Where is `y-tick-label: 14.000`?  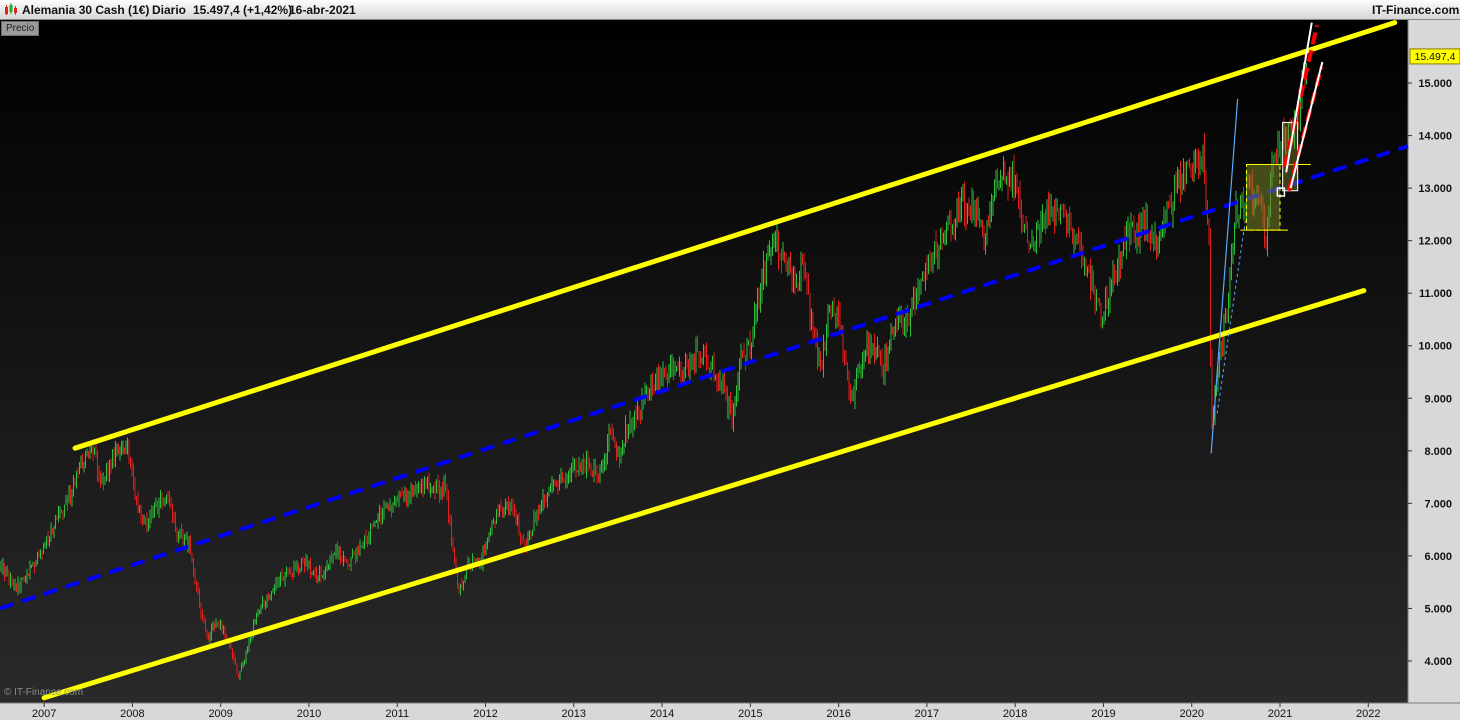 y-tick-label: 14.000 is located at coordinates (1435, 137).